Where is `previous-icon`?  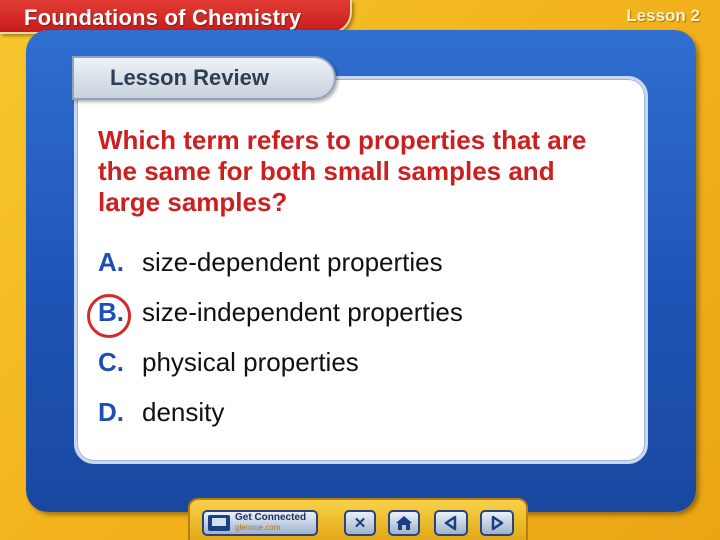
previous-icon is located at coordinates (450, 523).